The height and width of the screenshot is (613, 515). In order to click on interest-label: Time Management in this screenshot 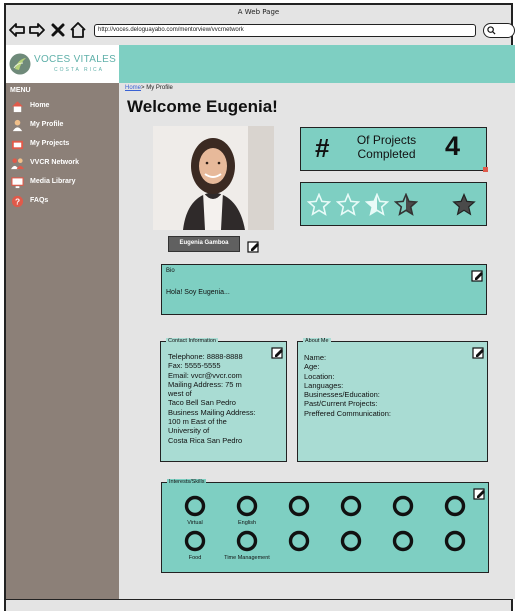, I will do `click(247, 558)`.